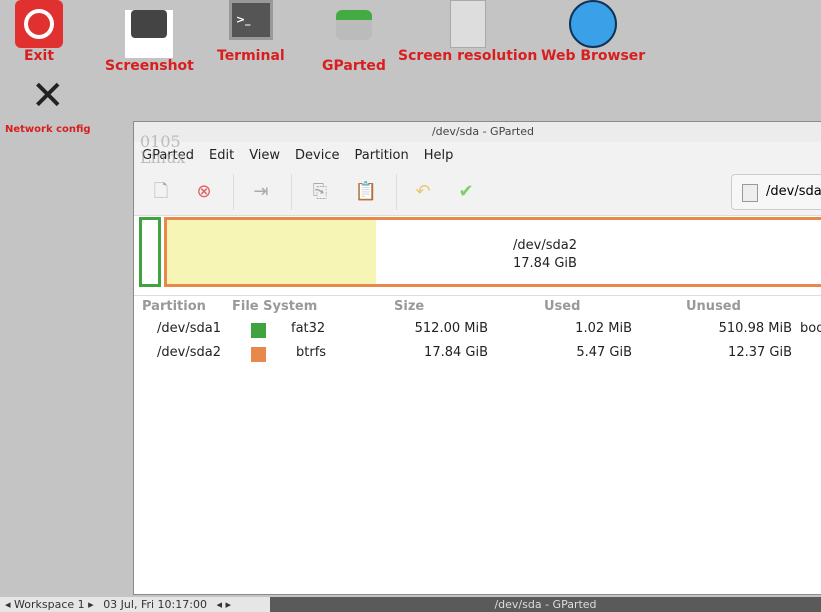 The height and width of the screenshot is (612, 821). I want to click on partition-block-sda2: /dev/sda2 17.84 GiB, so click(492, 252).